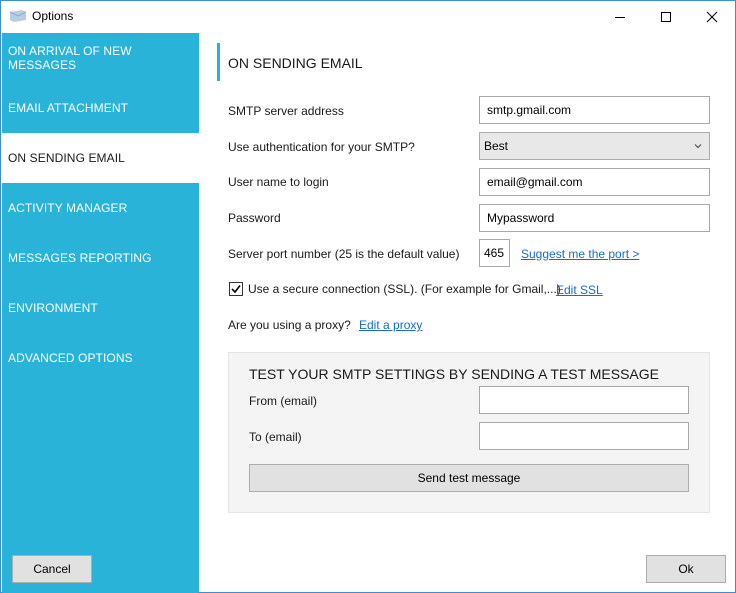 Image resolution: width=736 pixels, height=593 pixels. I want to click on ok-button: Ok, so click(686, 569).